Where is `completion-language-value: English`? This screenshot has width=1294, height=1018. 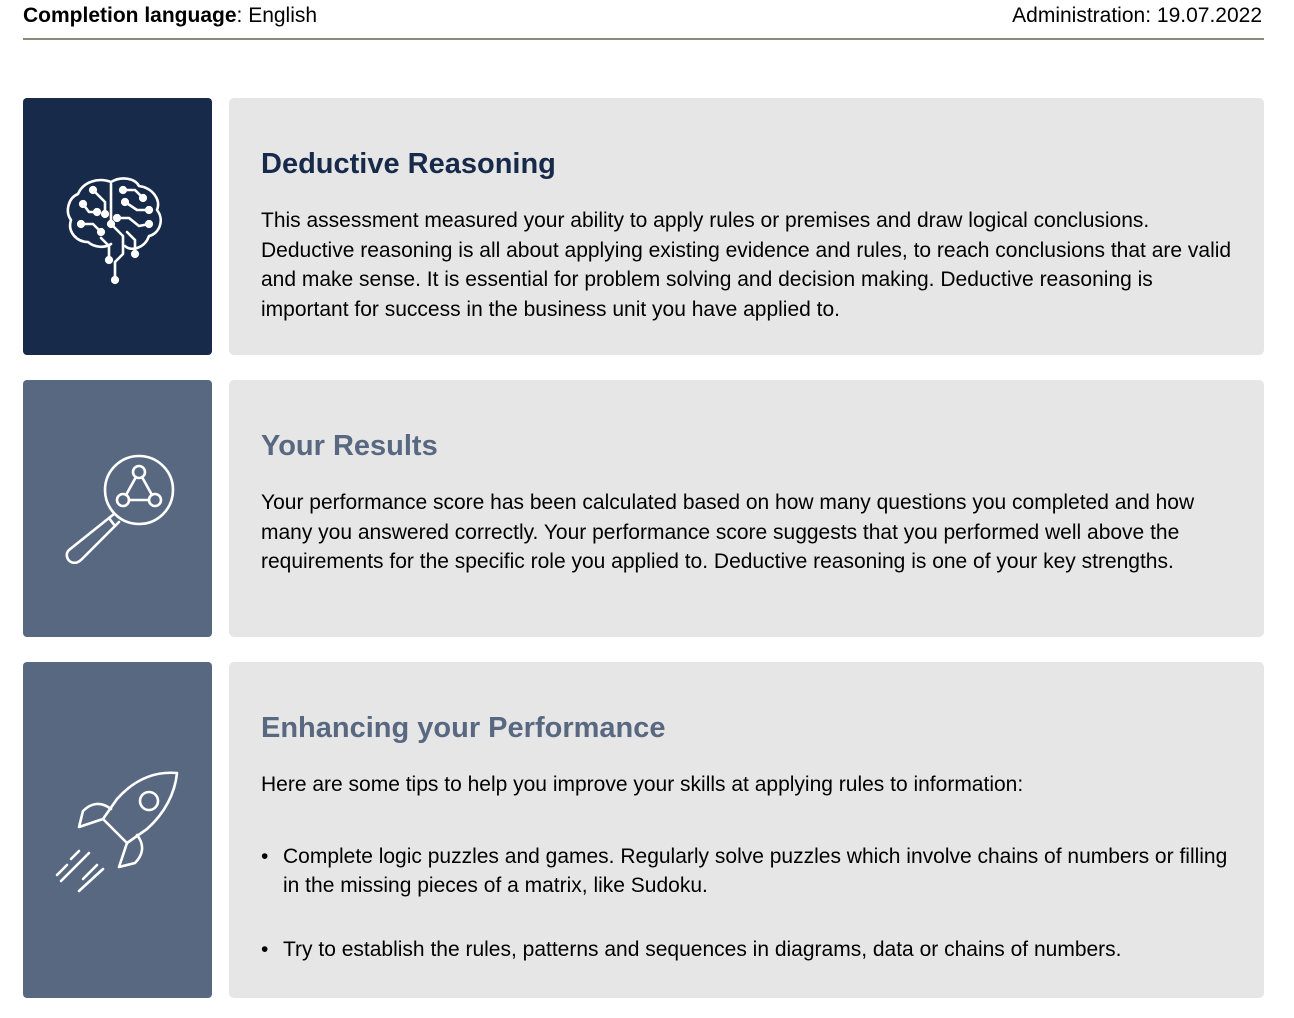
completion-language-value: English is located at coordinates (283, 15).